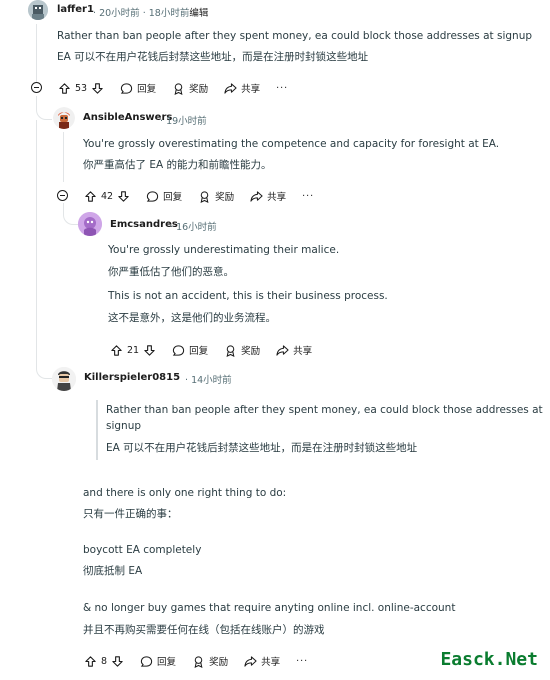 The width and height of the screenshot is (550, 680). I want to click on comment-meta: · 19小时前, so click(183, 121).